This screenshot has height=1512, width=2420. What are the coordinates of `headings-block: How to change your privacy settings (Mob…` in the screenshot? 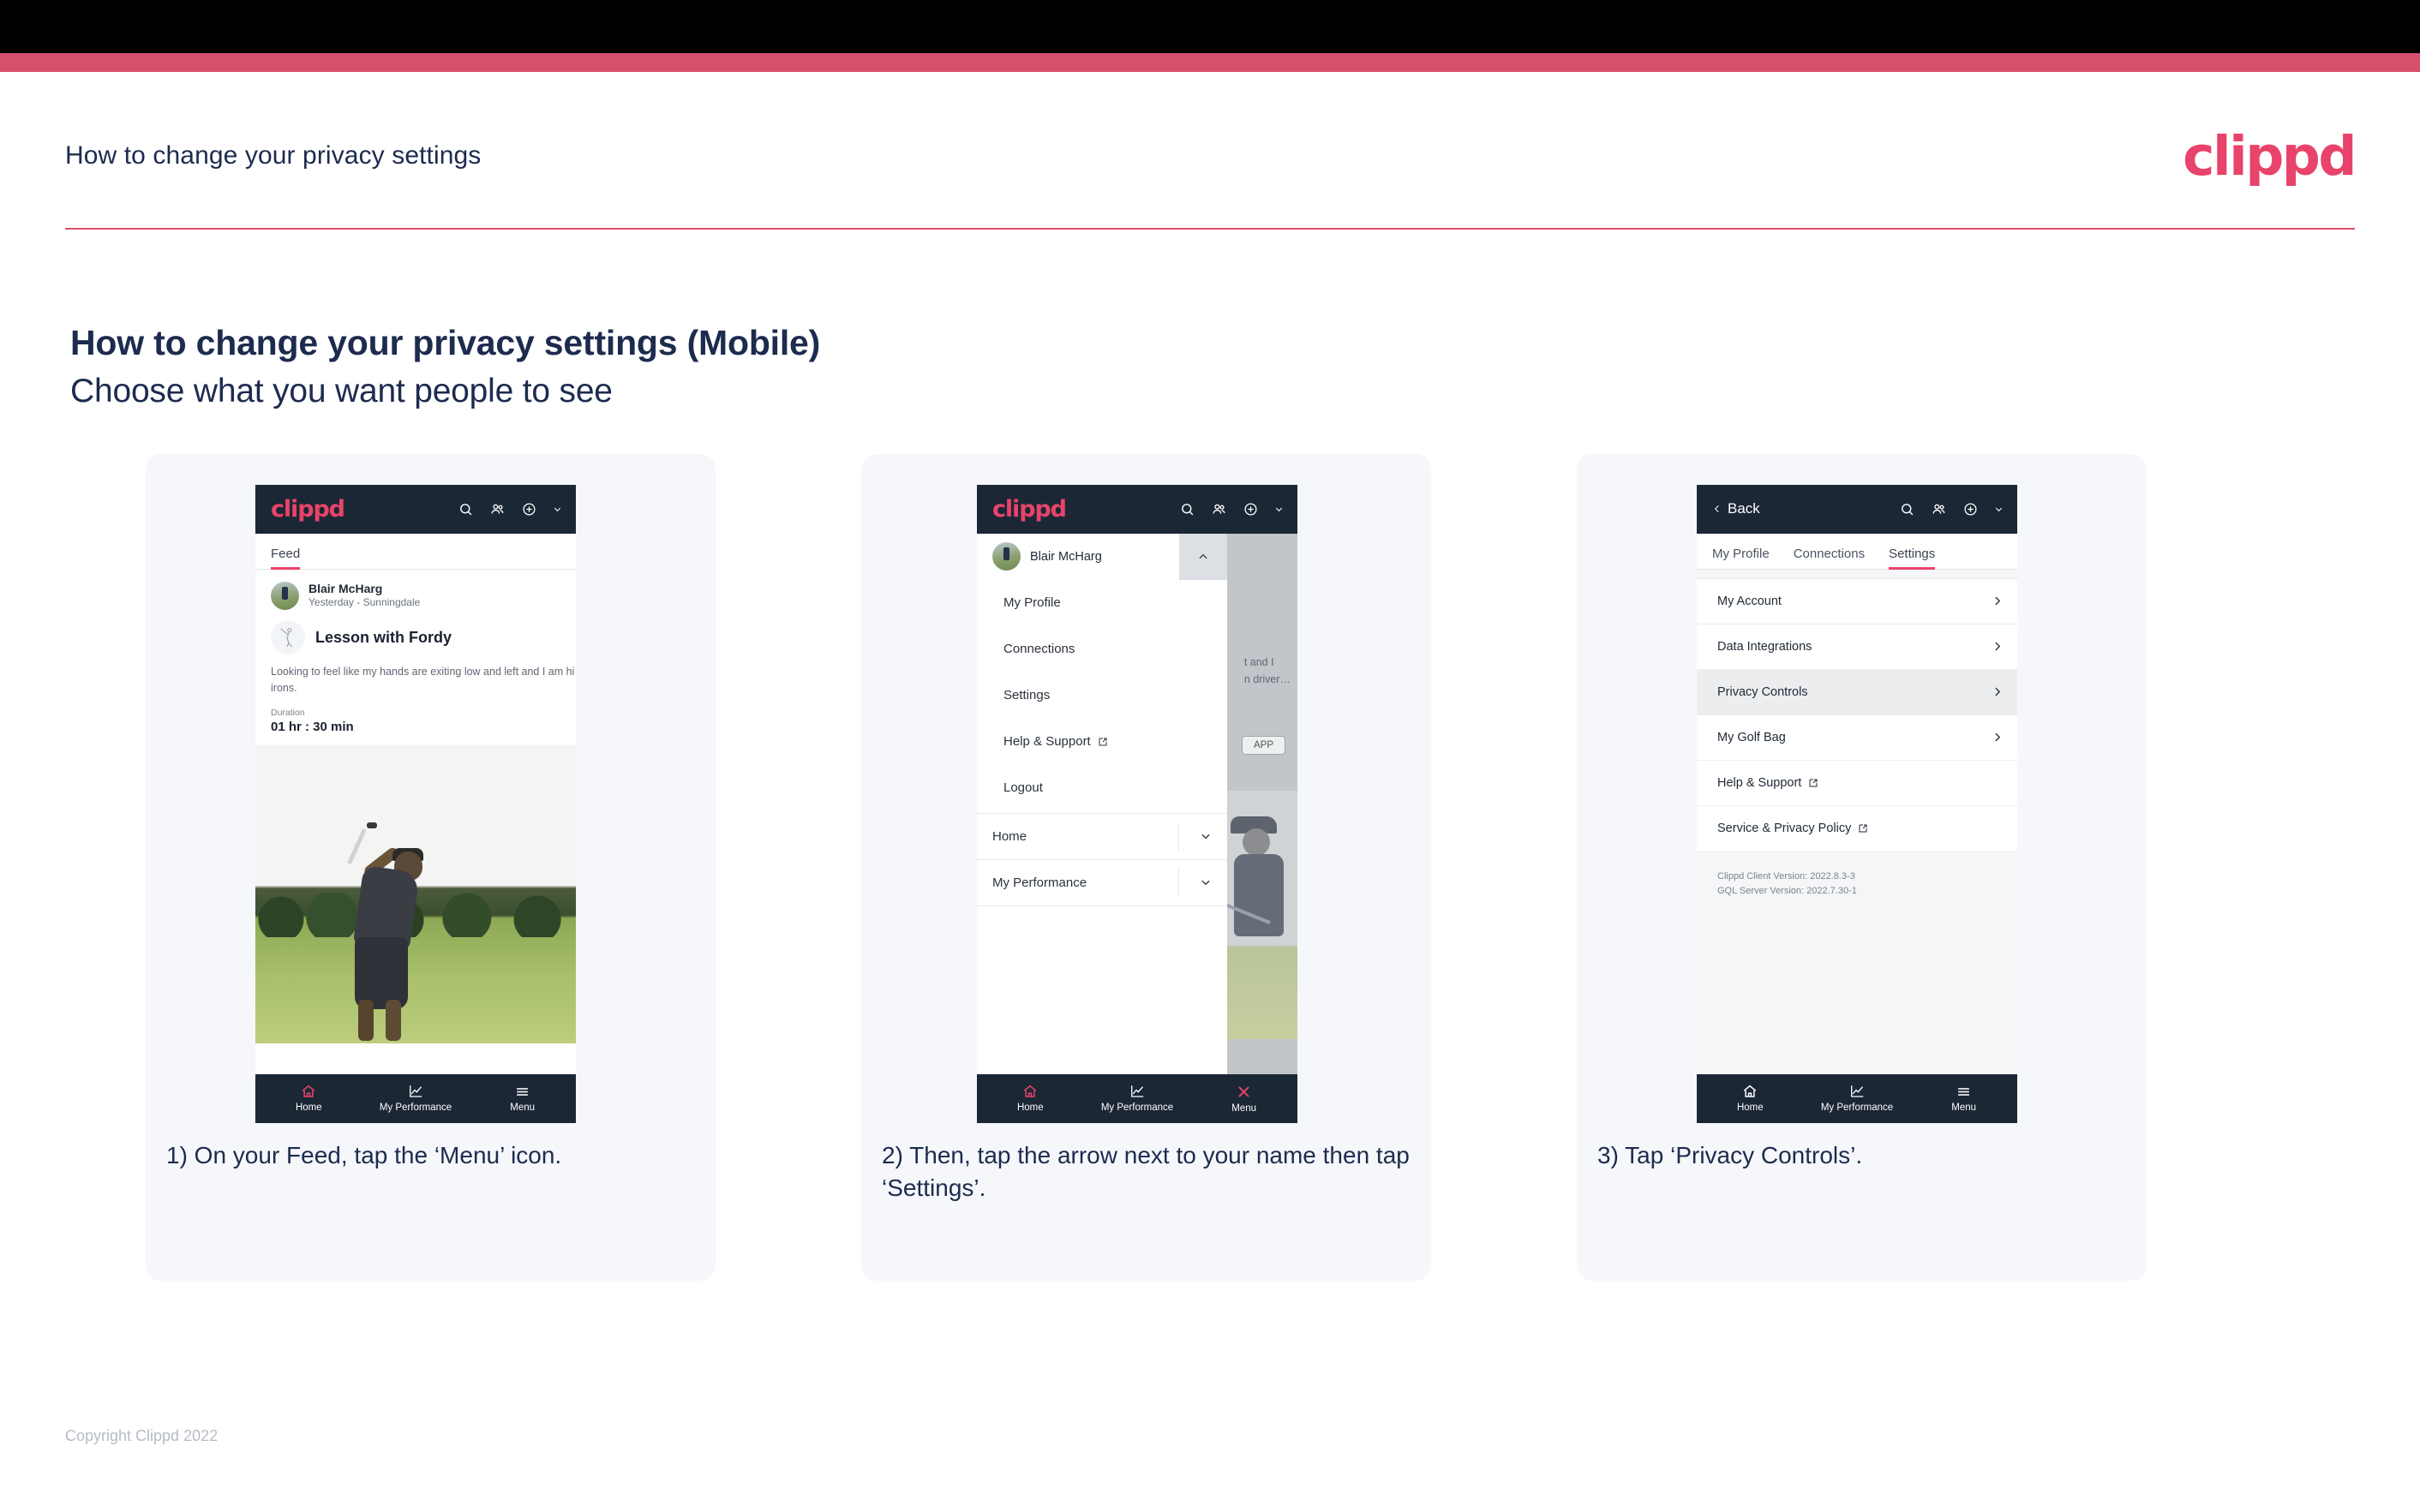 It's located at (1210, 327).